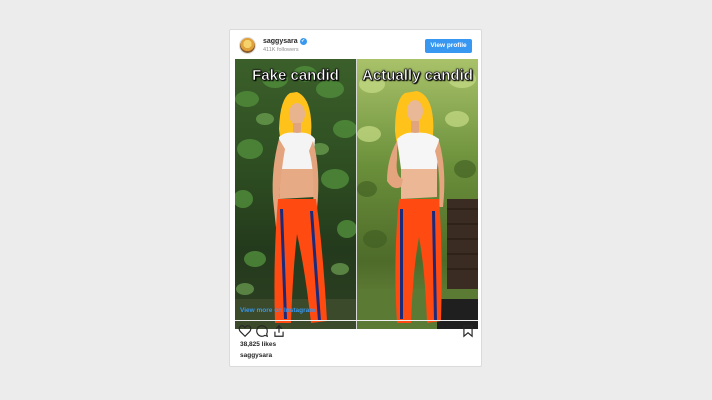 The image size is (712, 400). What do you see at coordinates (258, 344) in the screenshot?
I see `likes-count: 38,825 likes` at bounding box center [258, 344].